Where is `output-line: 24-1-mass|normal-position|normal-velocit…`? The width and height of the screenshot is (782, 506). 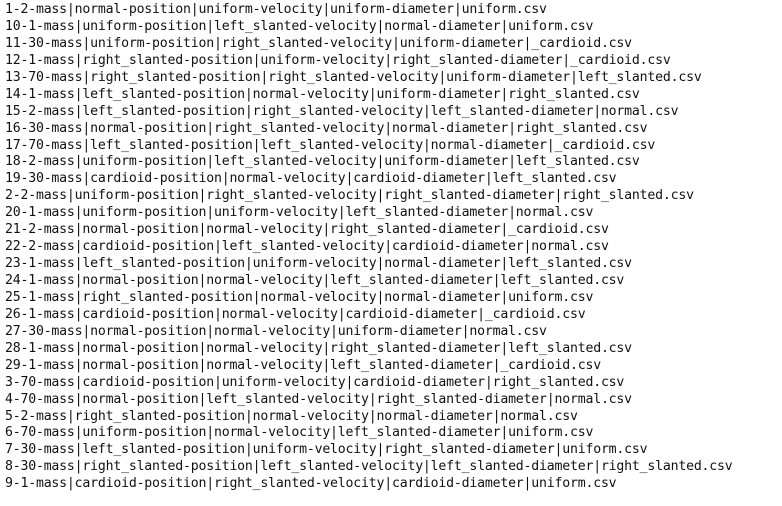
output-line: 24-1-mass|normal-position|normal-velocit… is located at coordinates (315, 280).